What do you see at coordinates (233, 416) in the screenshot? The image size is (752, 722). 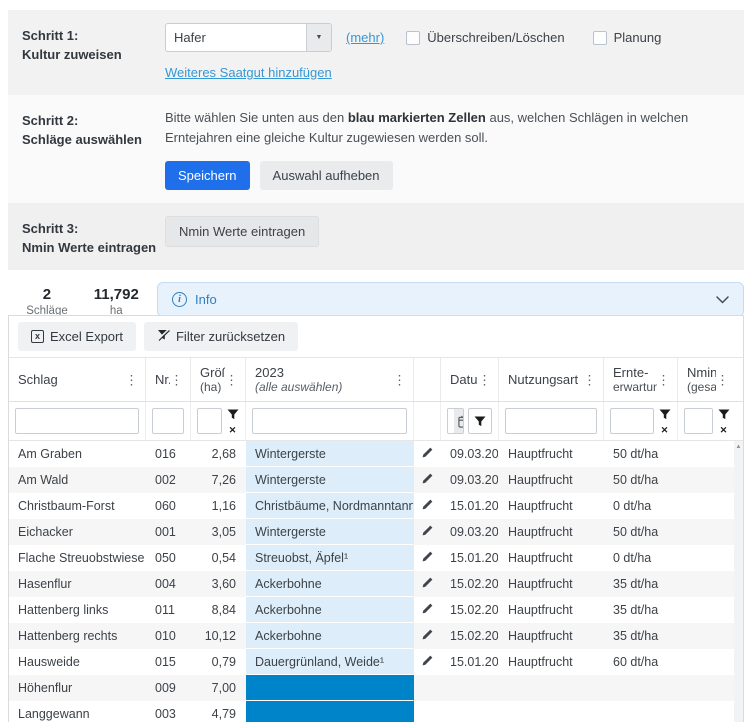 I see `filter-funnel-icon-groesse` at bounding box center [233, 416].